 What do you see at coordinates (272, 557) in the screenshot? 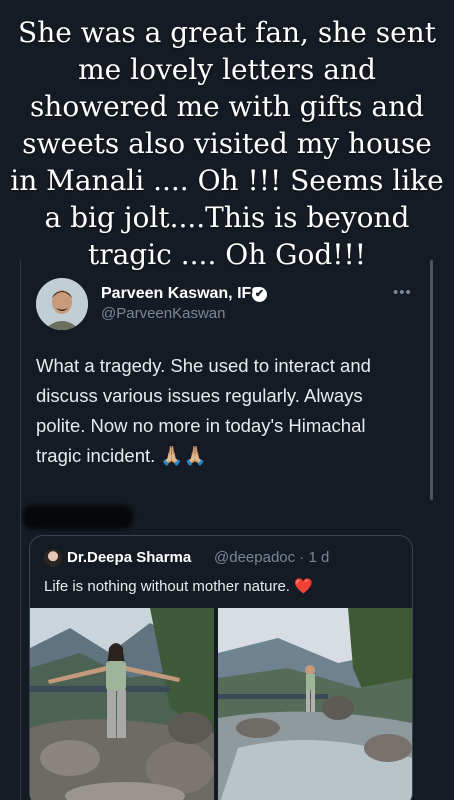
I see `quoted-author-meta: @deepadoc · 1 d` at bounding box center [272, 557].